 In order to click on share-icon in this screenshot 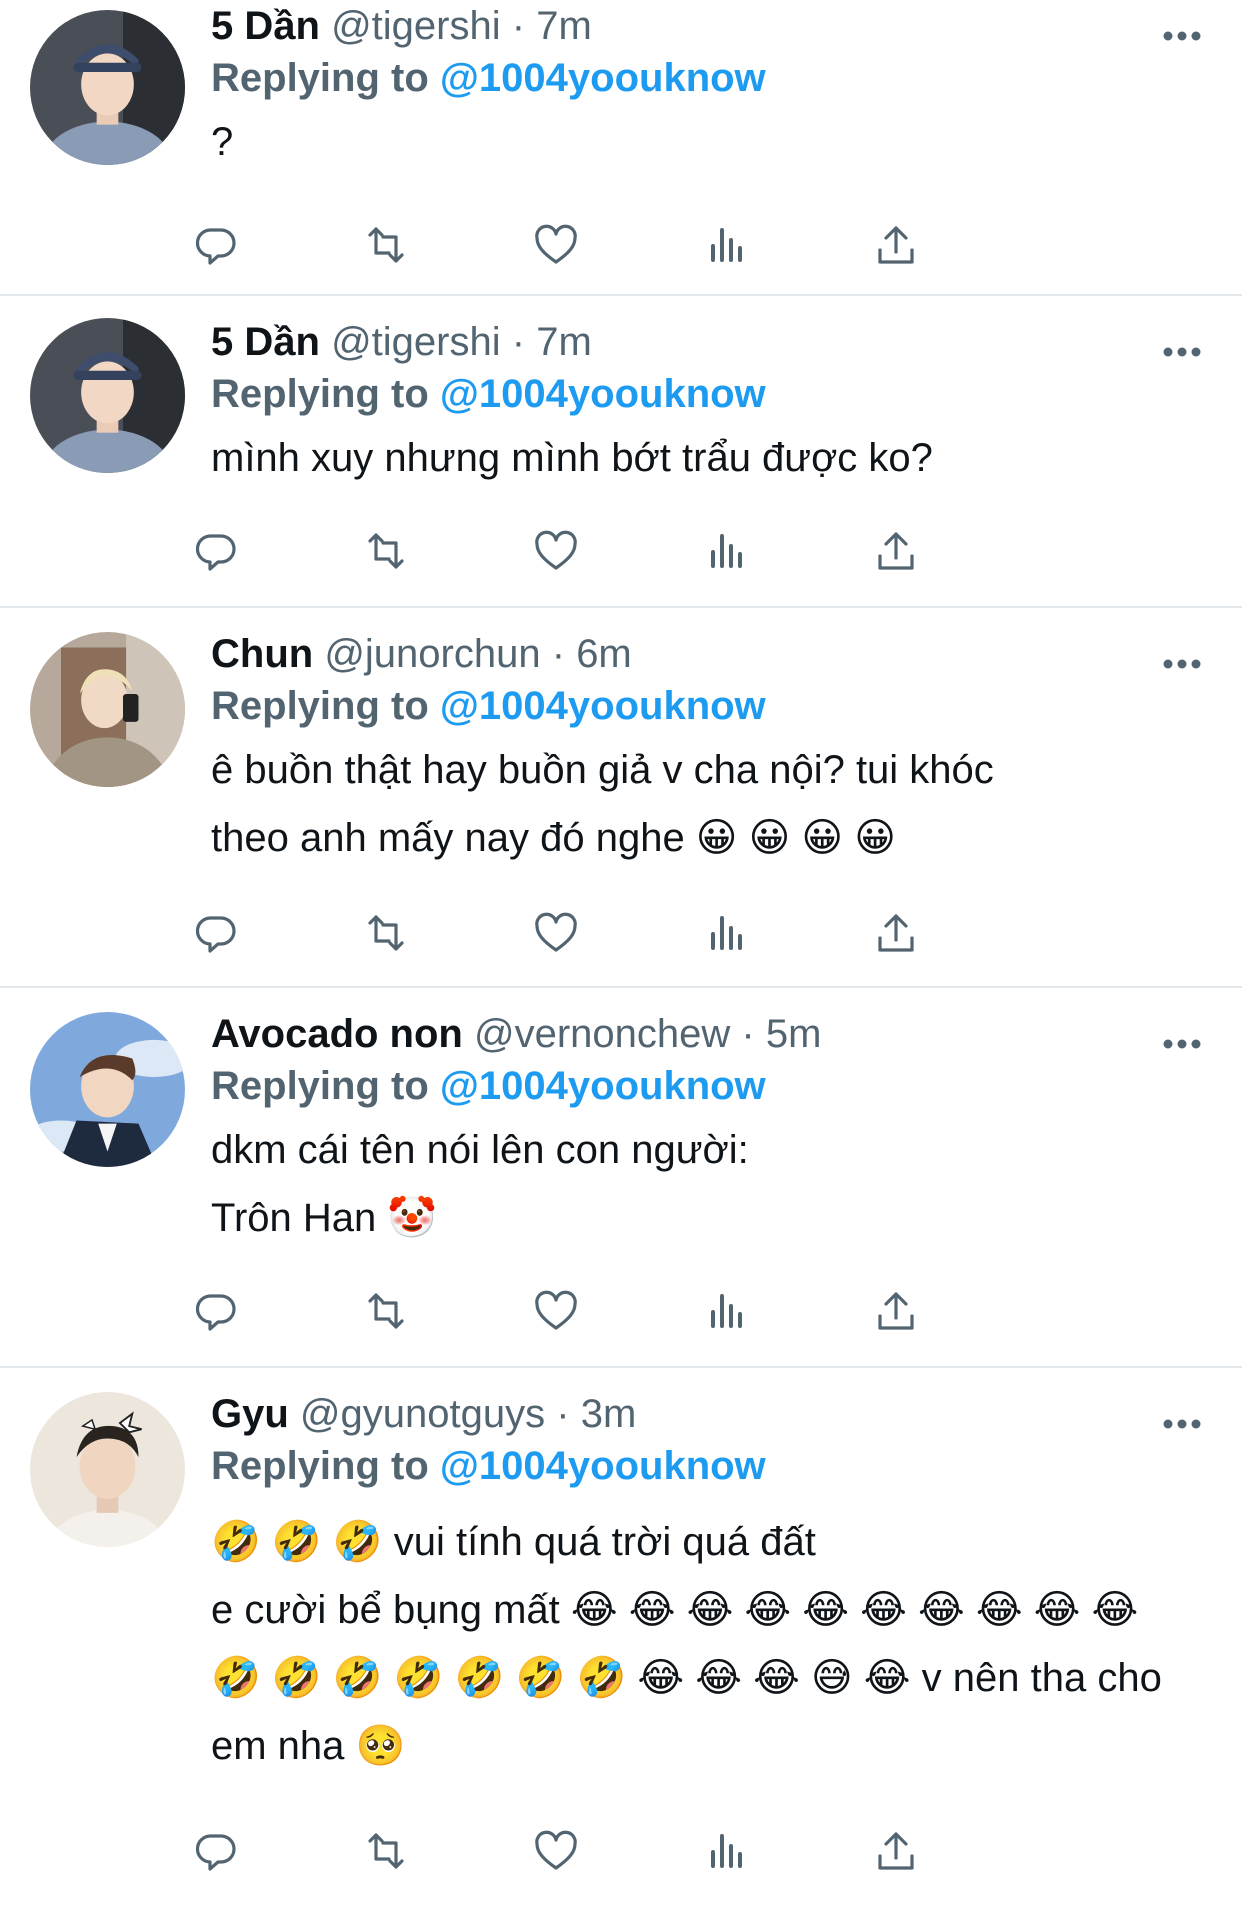, I will do `click(896, 1311)`.